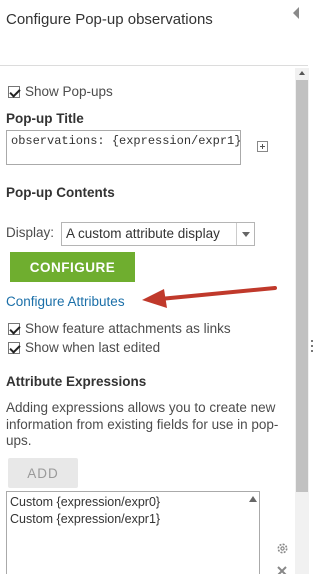  Describe the element at coordinates (14, 328) in the screenshot. I see `show-attachments-checkbox` at that location.